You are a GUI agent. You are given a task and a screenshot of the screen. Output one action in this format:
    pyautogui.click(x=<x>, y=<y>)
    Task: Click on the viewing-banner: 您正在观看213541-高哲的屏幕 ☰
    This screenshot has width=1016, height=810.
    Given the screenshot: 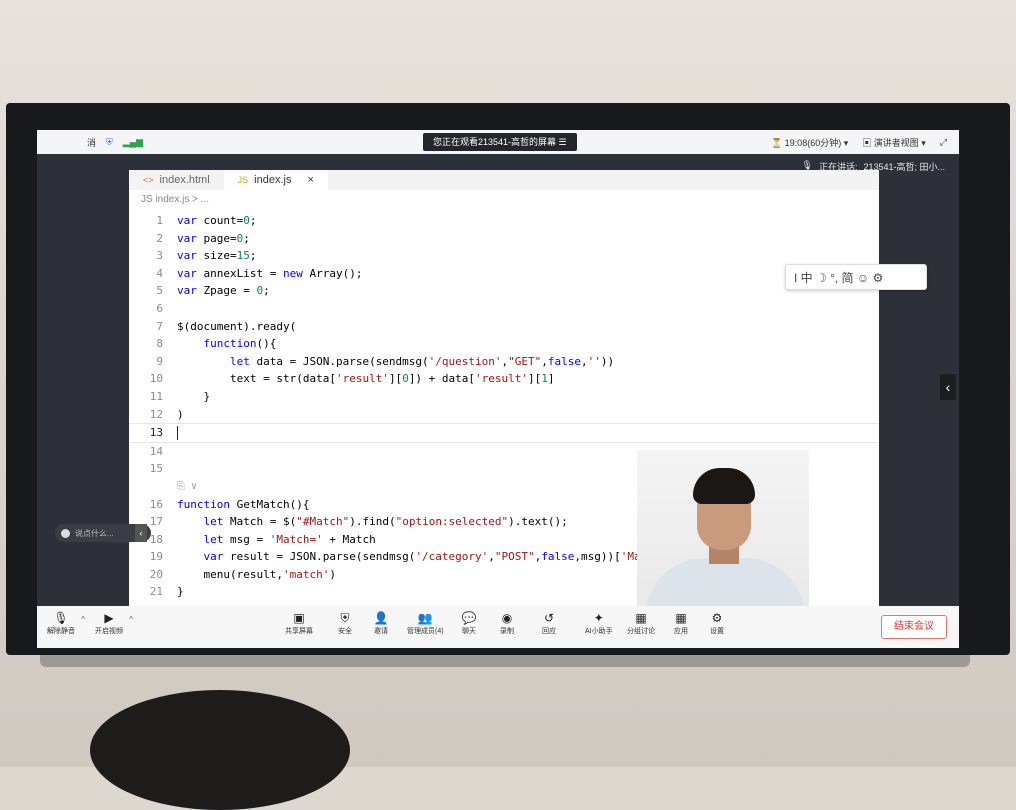 What is the action you would take?
    pyautogui.click(x=500, y=142)
    